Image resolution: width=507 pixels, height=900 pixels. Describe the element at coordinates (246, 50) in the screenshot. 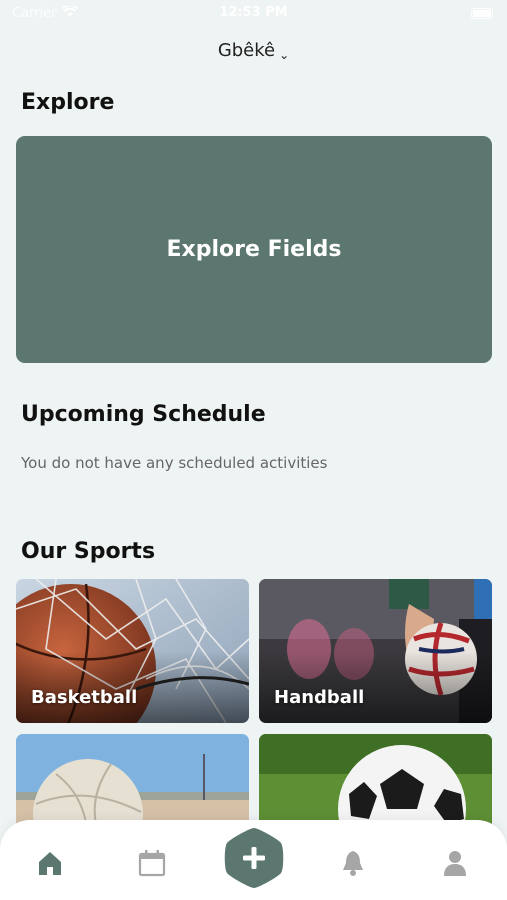

I see `location-label: Gbêkê` at that location.